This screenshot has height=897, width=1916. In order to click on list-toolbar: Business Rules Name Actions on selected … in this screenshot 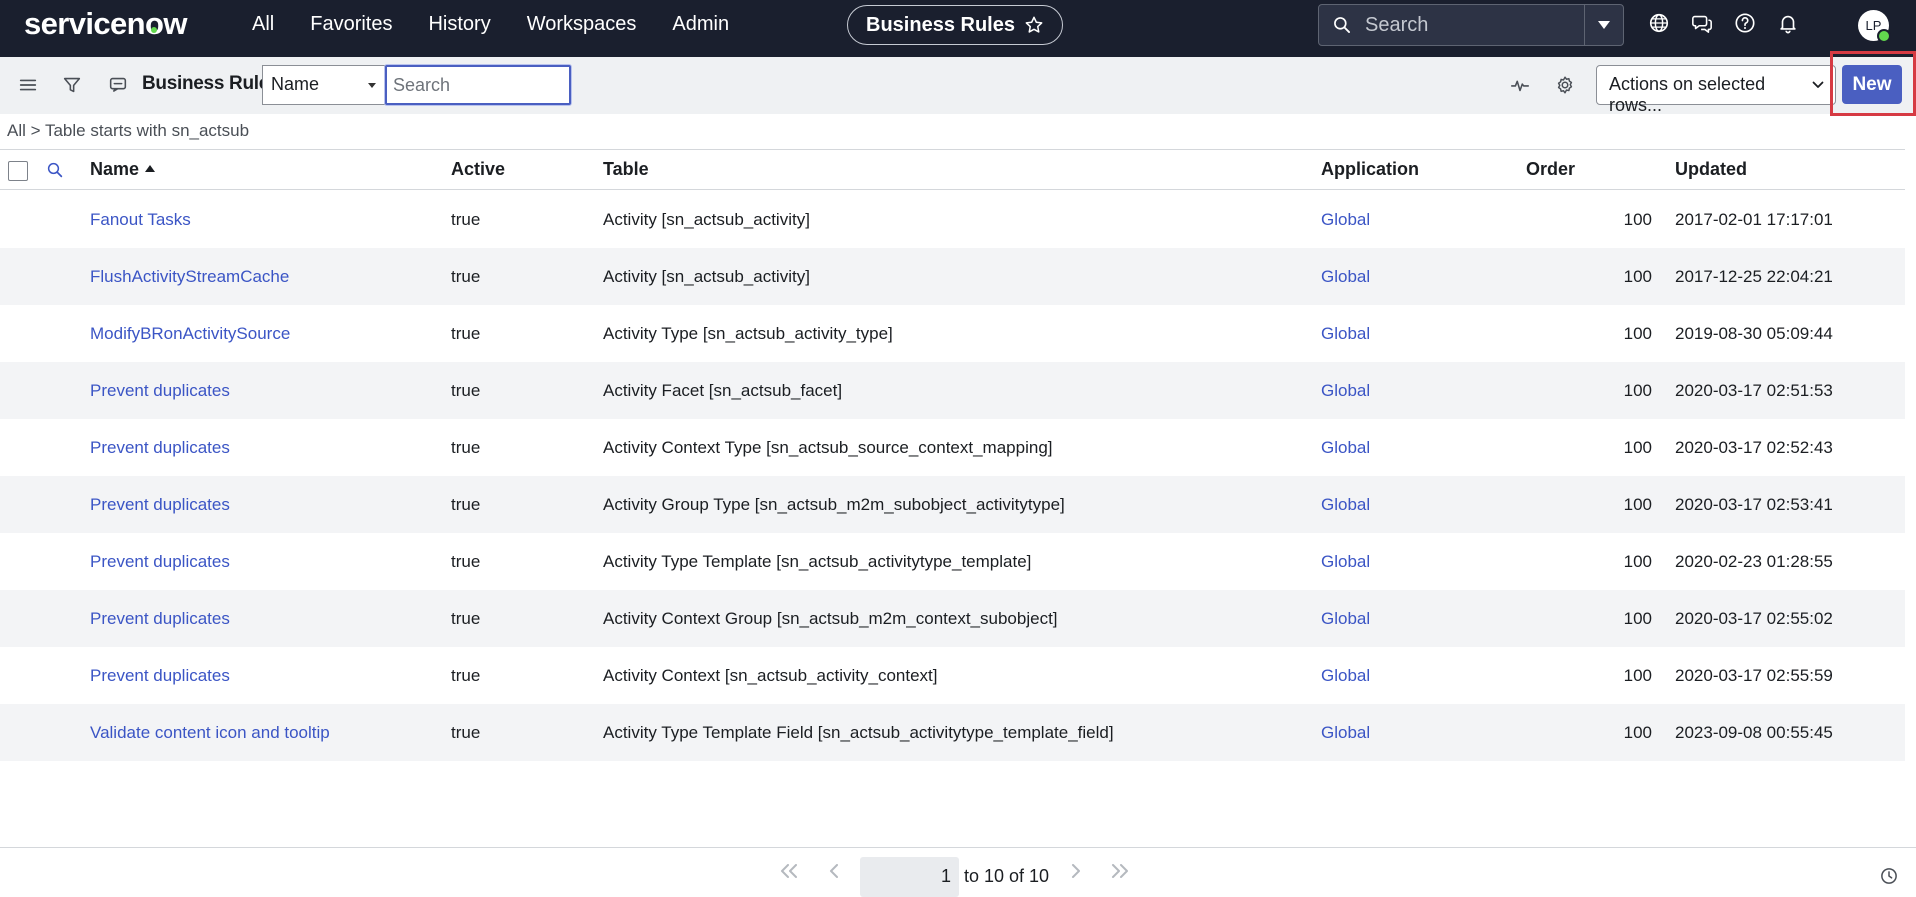, I will do `click(958, 86)`.